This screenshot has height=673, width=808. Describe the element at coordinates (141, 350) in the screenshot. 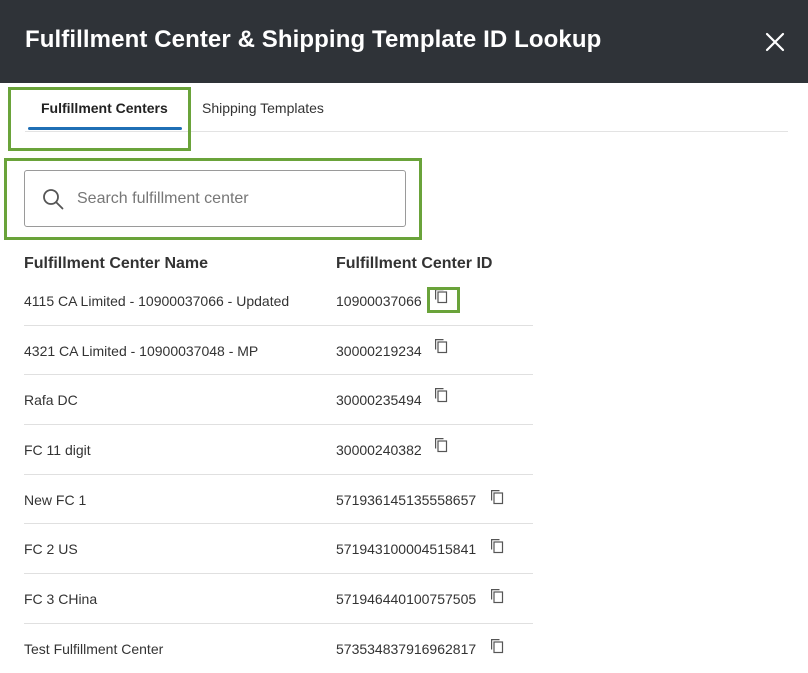

I see `fulfillment-center-name: 4321 CA Limited - 10900037048 - MP` at that location.